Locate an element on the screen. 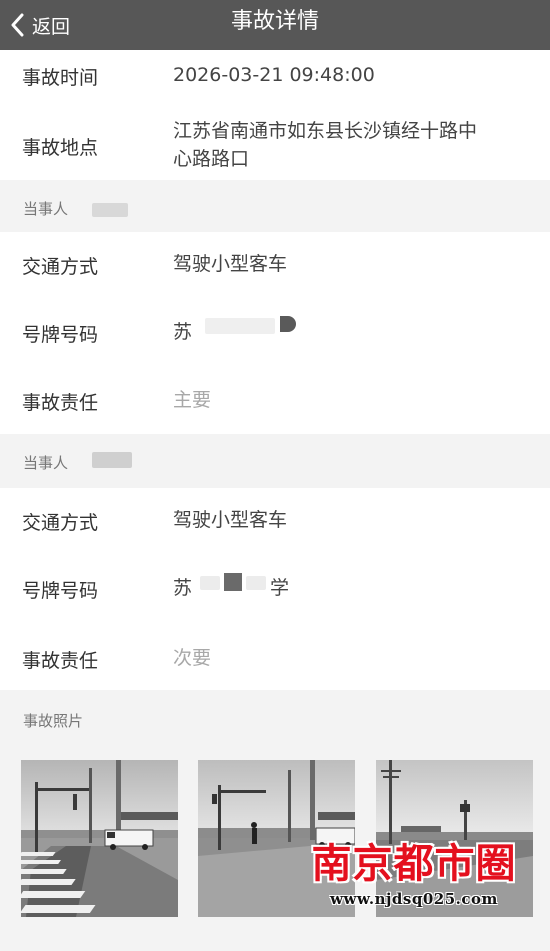 Image resolution: width=550 pixels, height=951 pixels. party-2-mode-label: 交通方式 is located at coordinates (60, 523).